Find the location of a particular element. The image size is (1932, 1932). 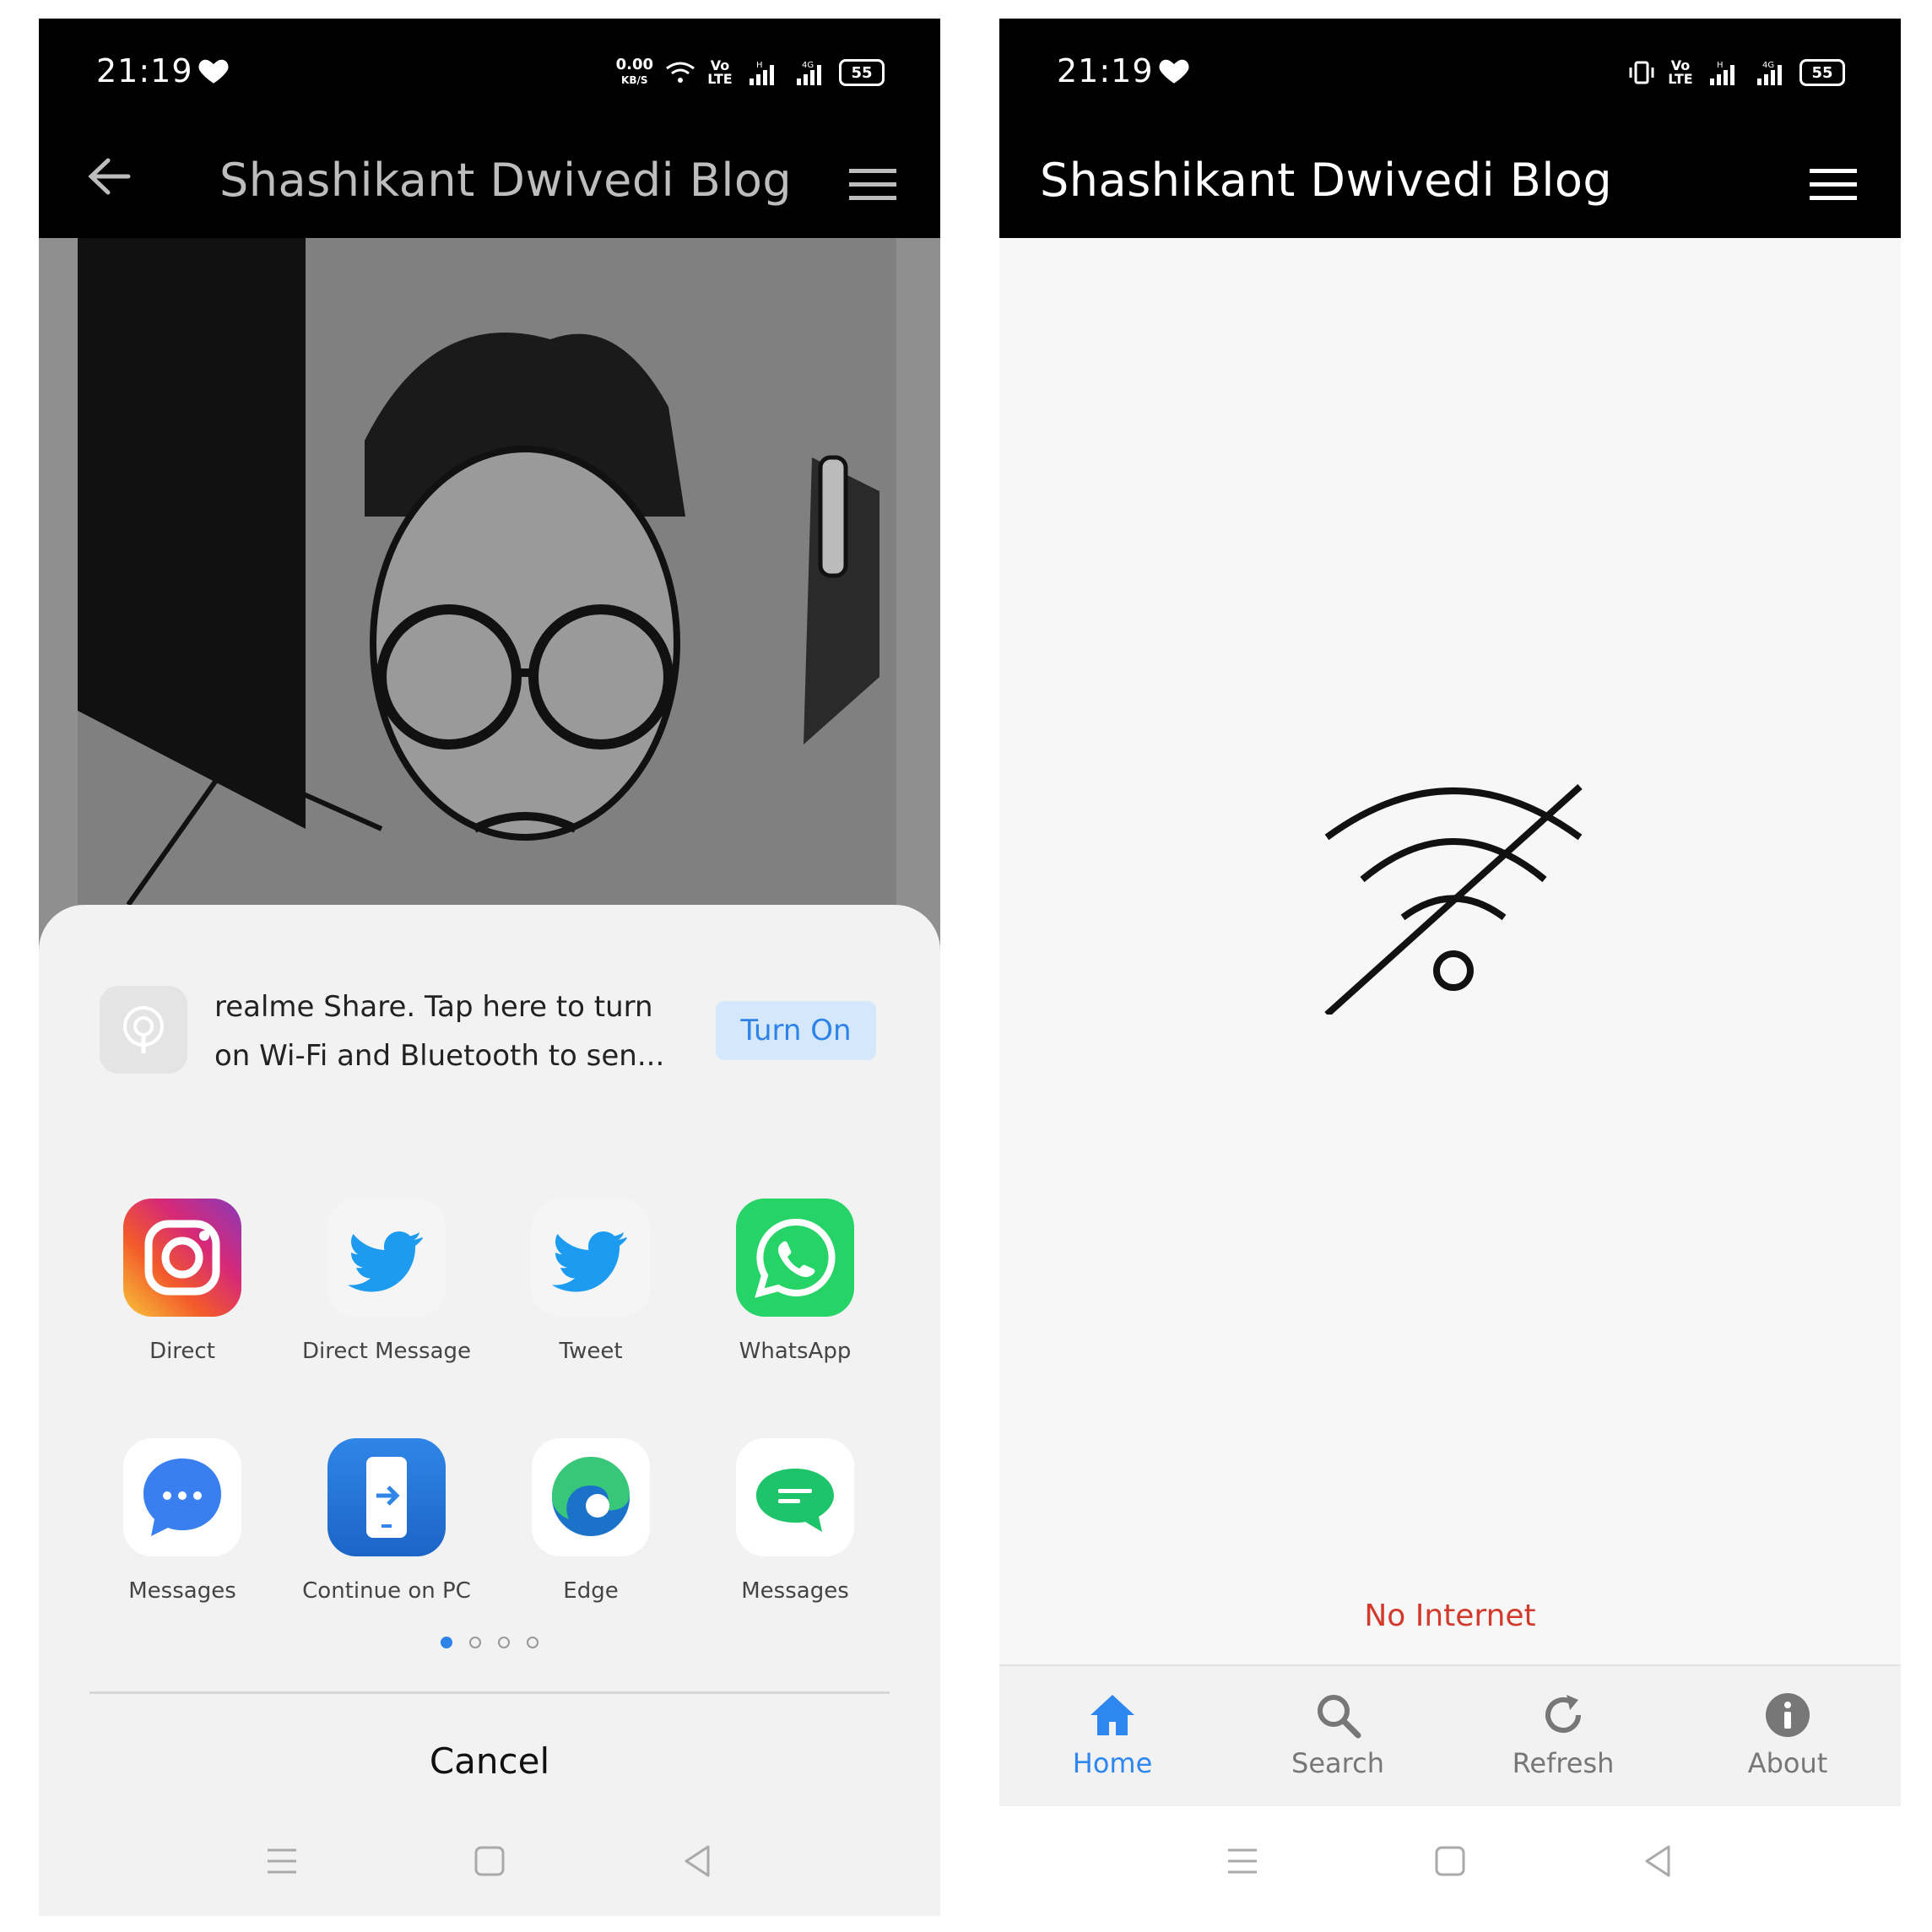

turn-on-button: Turn On is located at coordinates (796, 1030).